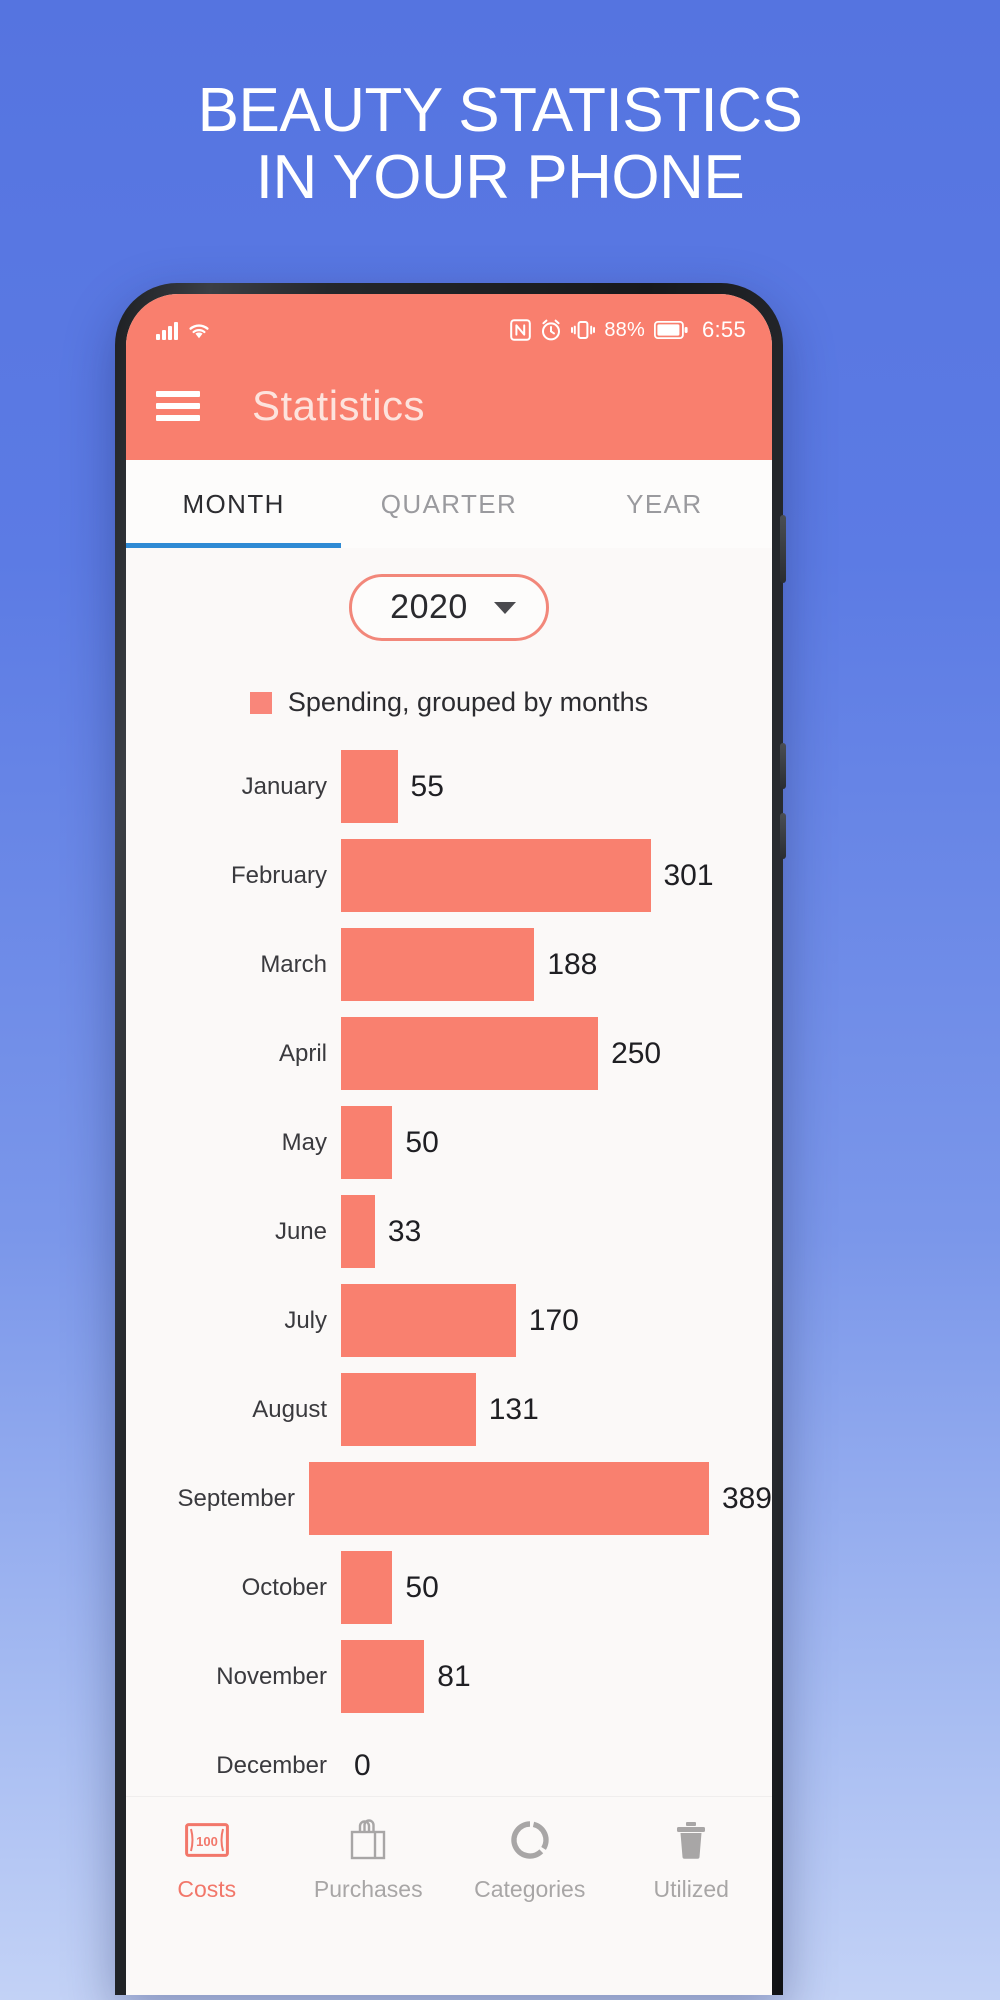 The width and height of the screenshot is (1000, 2000). I want to click on chart-bar-area: 250, so click(556, 1053).